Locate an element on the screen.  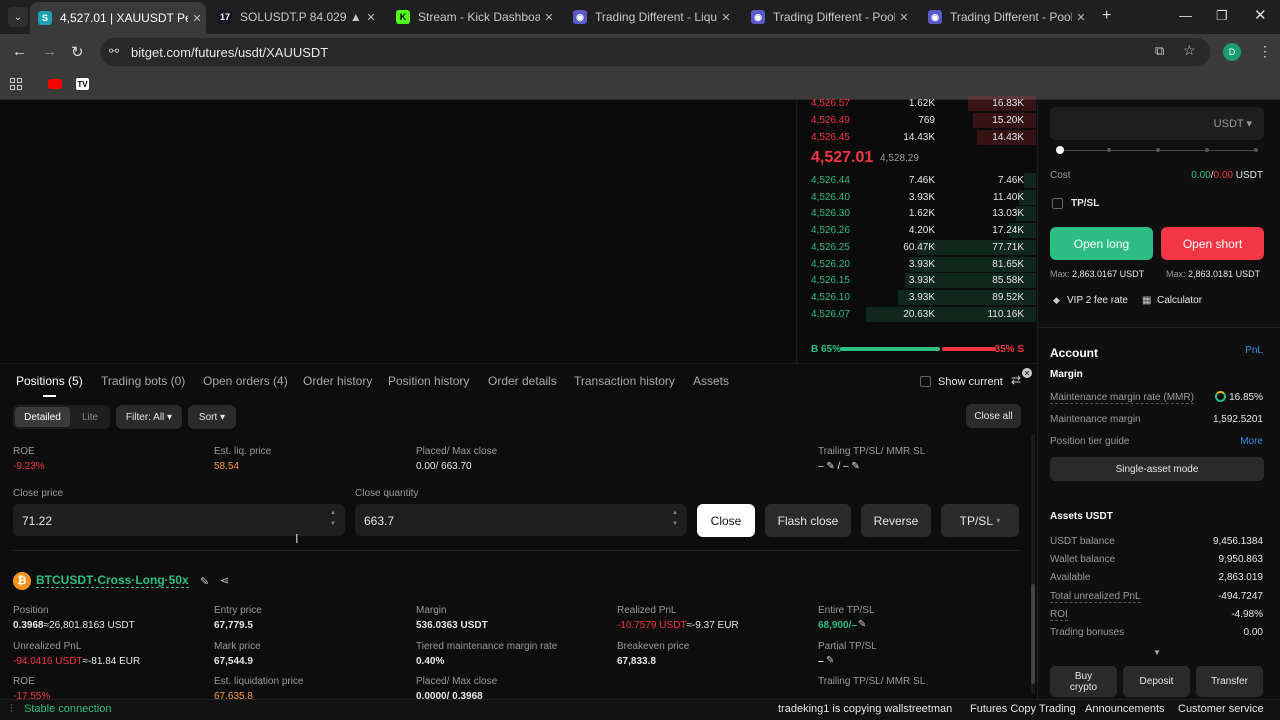
partial-tpsl-edit-icon: ✎ is located at coordinates (830, 660).